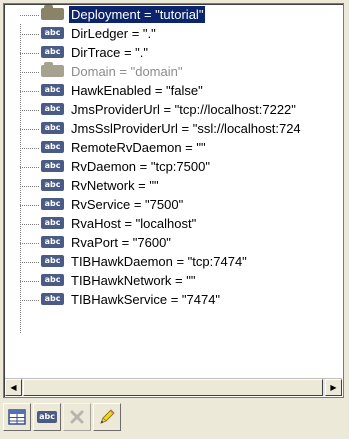 The image size is (349, 439). Describe the element at coordinates (133, 280) in the screenshot. I see `tree-item-label: TIBHawkNetwork = ""` at that location.